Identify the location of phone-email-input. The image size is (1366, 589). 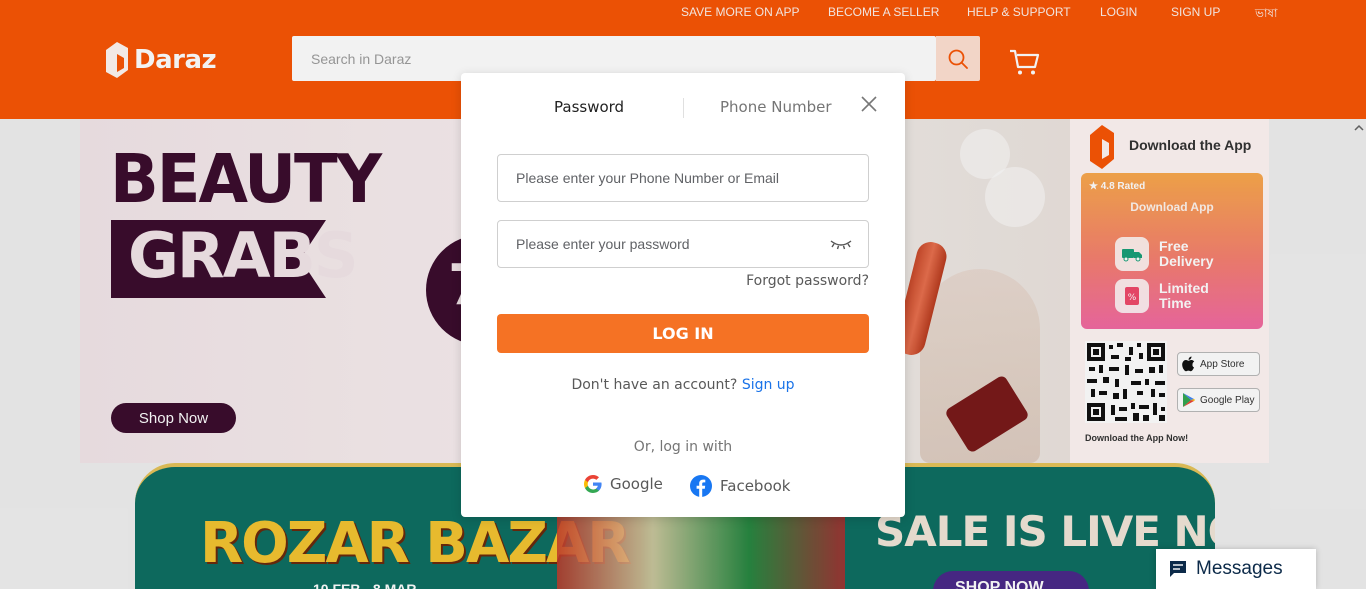
(683, 178).